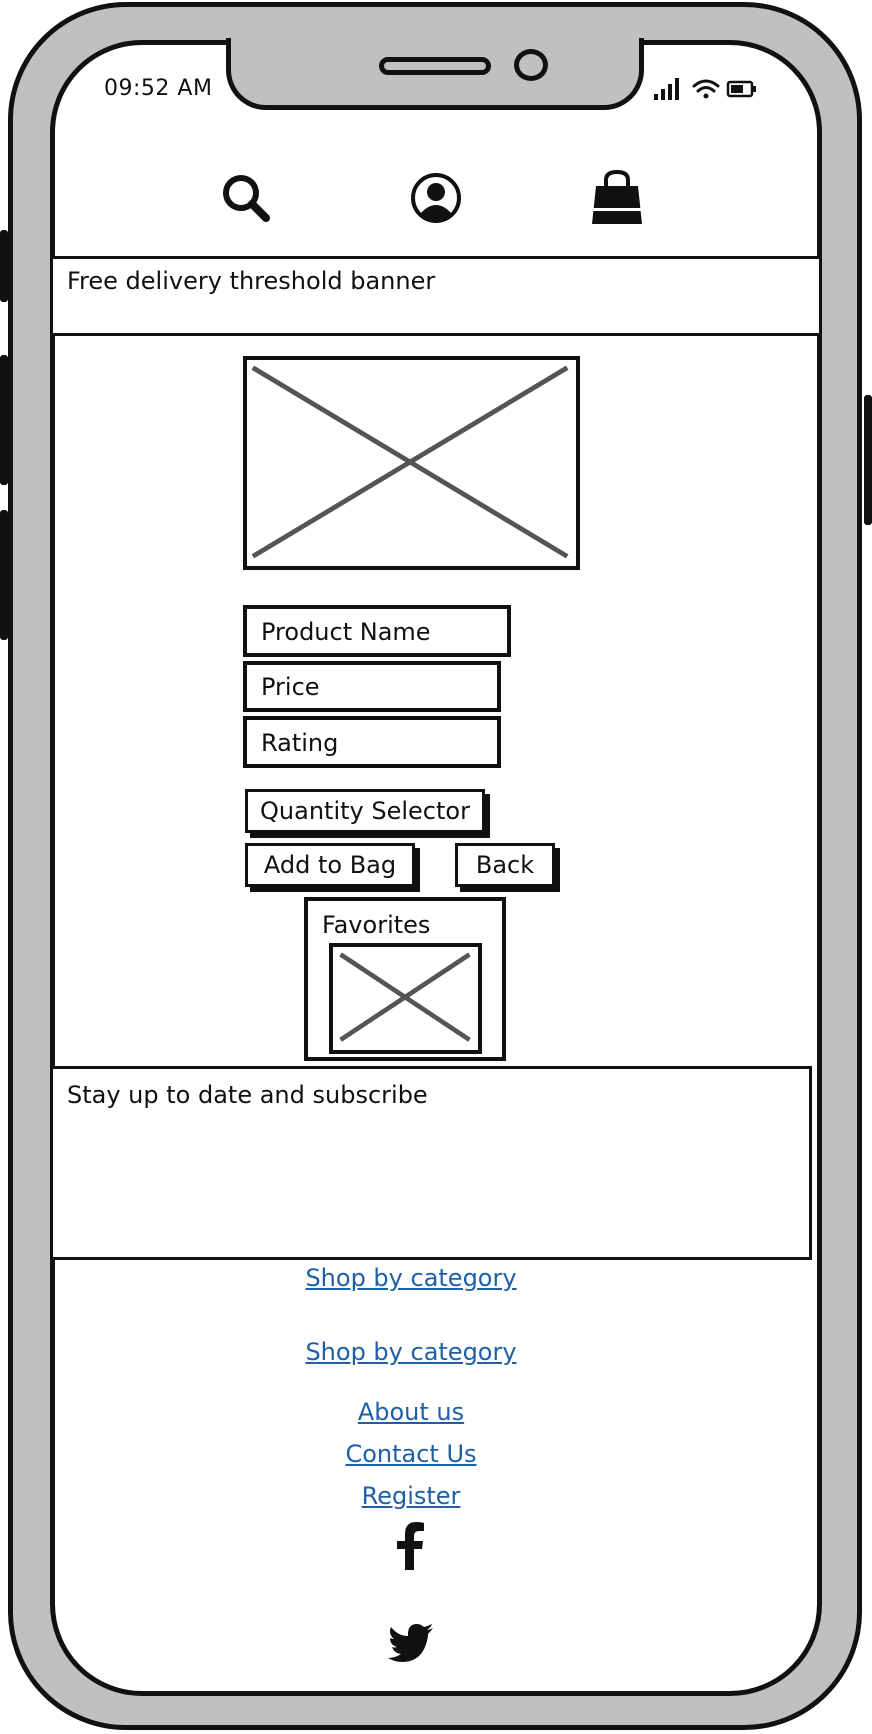 The image size is (872, 1734). What do you see at coordinates (158, 88) in the screenshot?
I see `status-time: 09:52 AM` at bounding box center [158, 88].